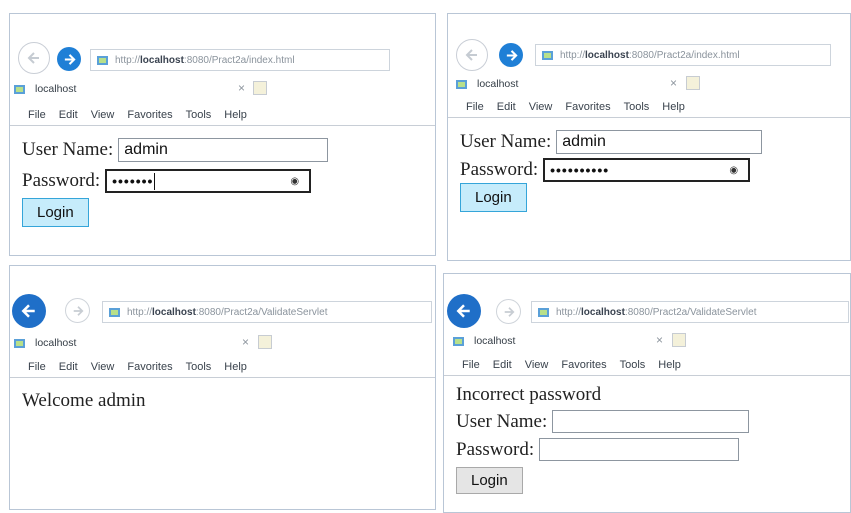 Image resolution: width=851 pixels, height=513 pixels. Describe the element at coordinates (649, 42) in the screenshot. I see `navigation-bar: http://localhost:8080/Pract2a/index.html` at that location.